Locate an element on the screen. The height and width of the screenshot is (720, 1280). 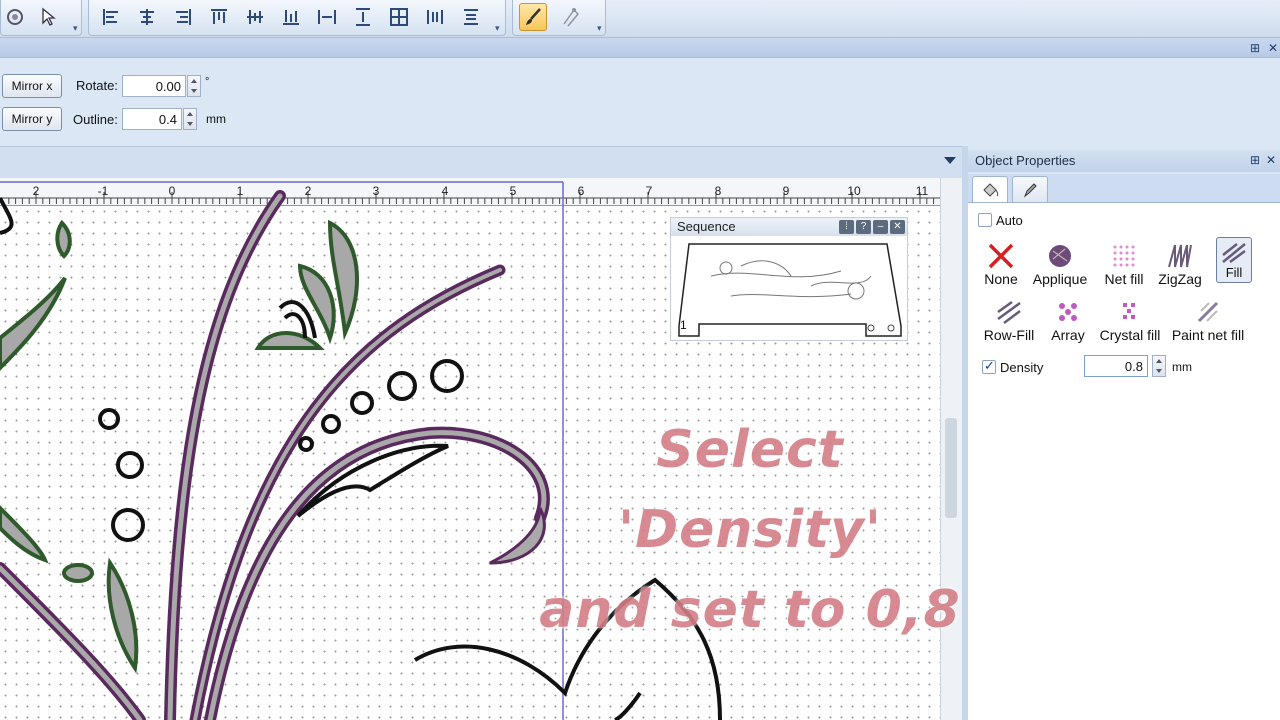
fill-option-label: None is located at coordinates (1001, 279).